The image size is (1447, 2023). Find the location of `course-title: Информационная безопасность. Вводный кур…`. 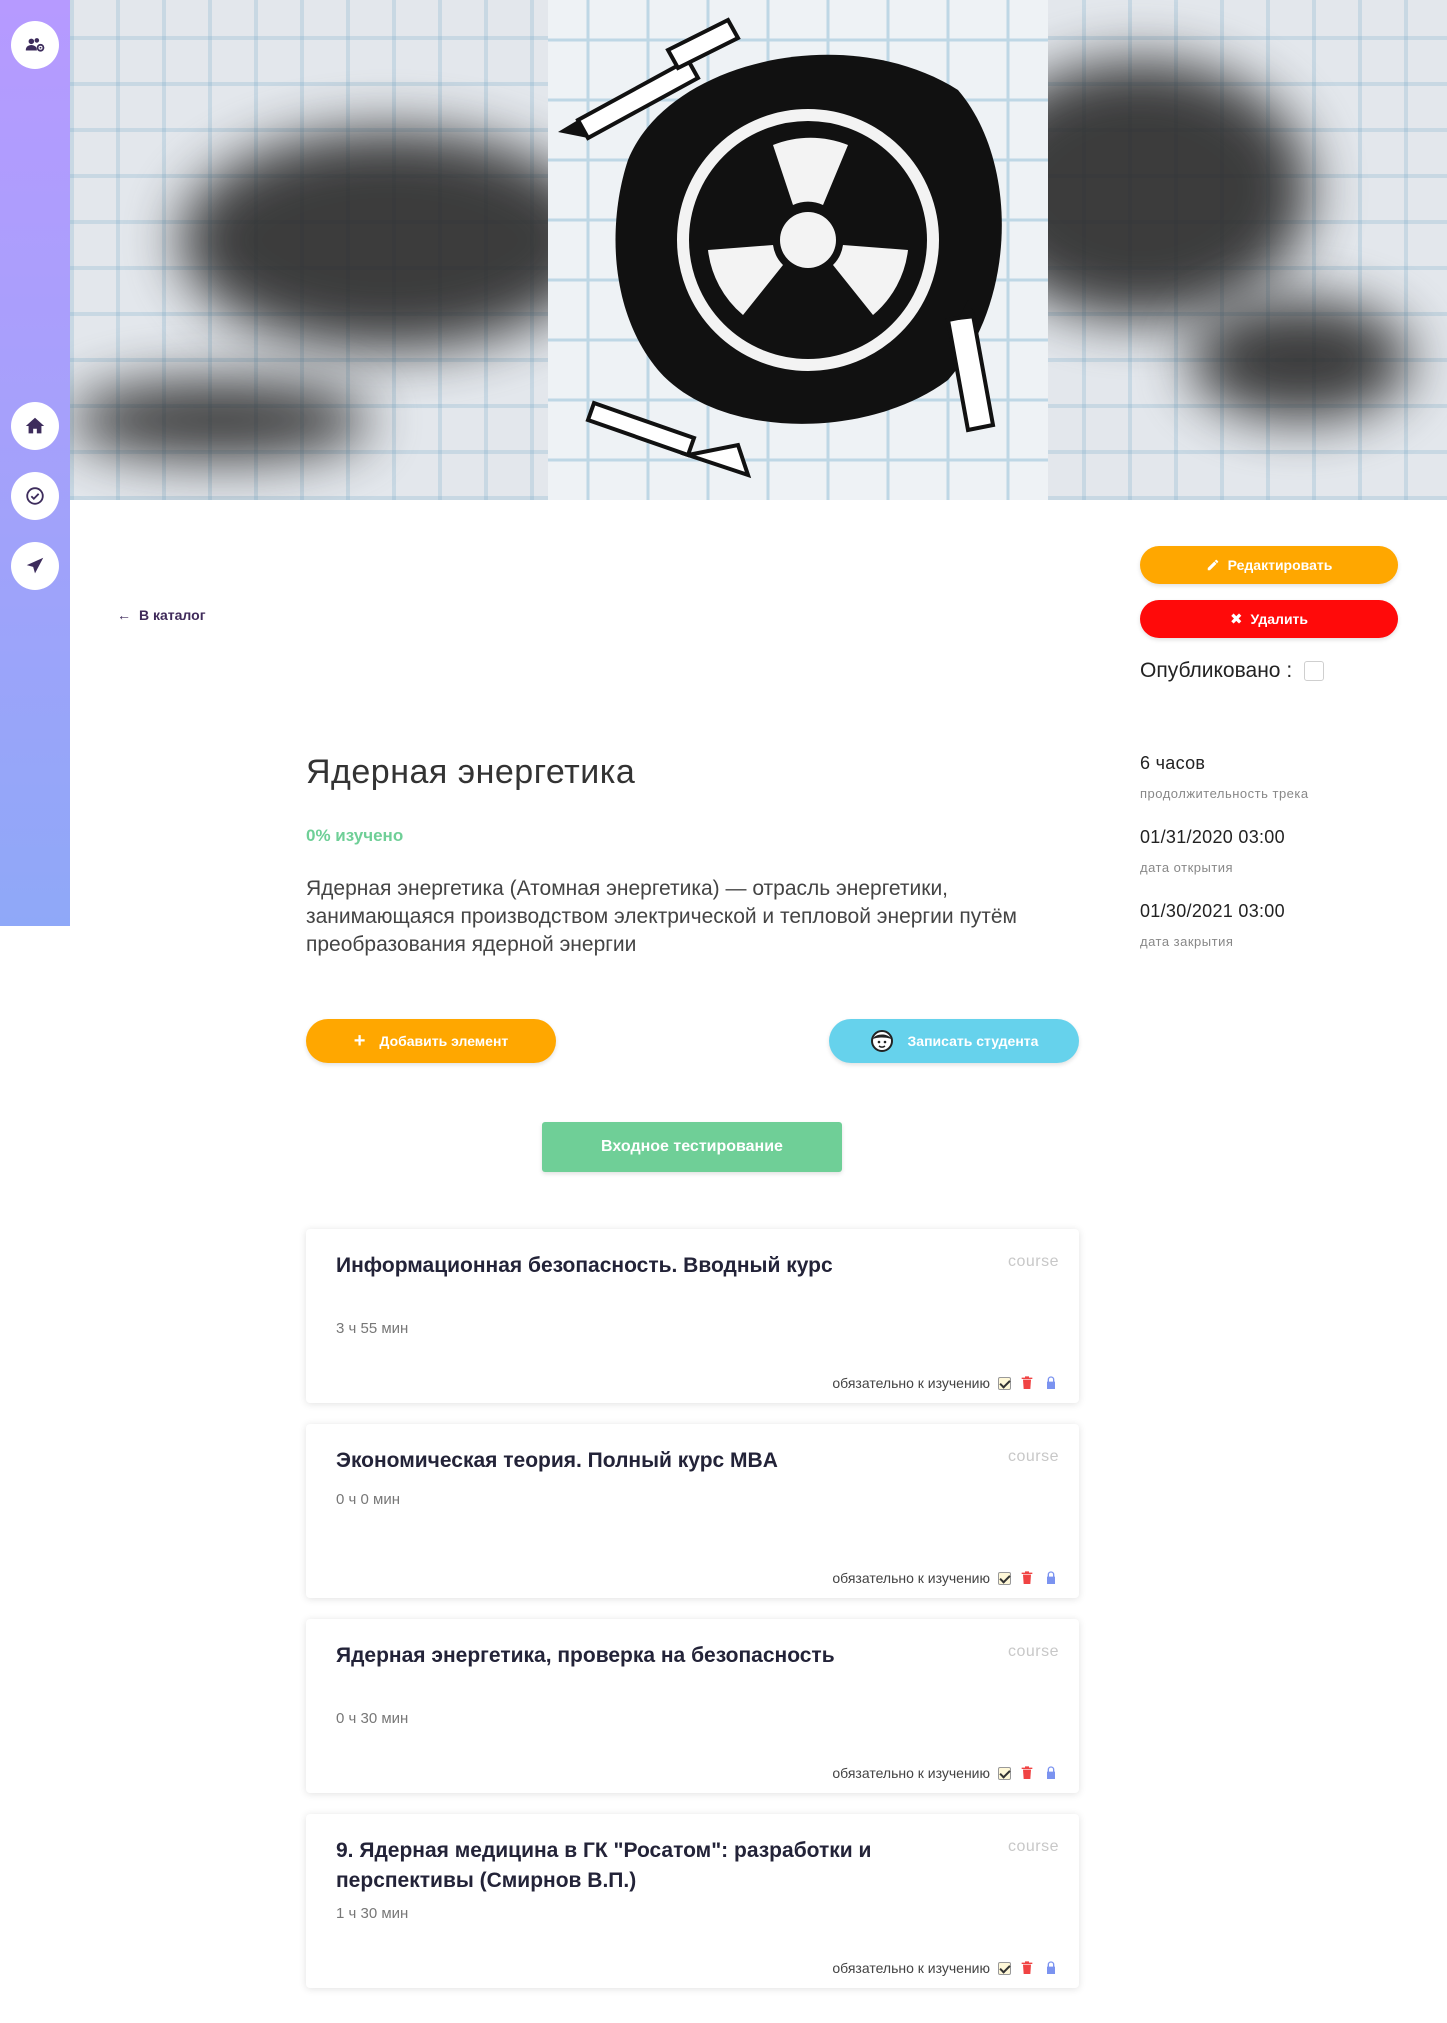

course-title: Информационная безопасность. Вводный кур… is located at coordinates (584, 1265).